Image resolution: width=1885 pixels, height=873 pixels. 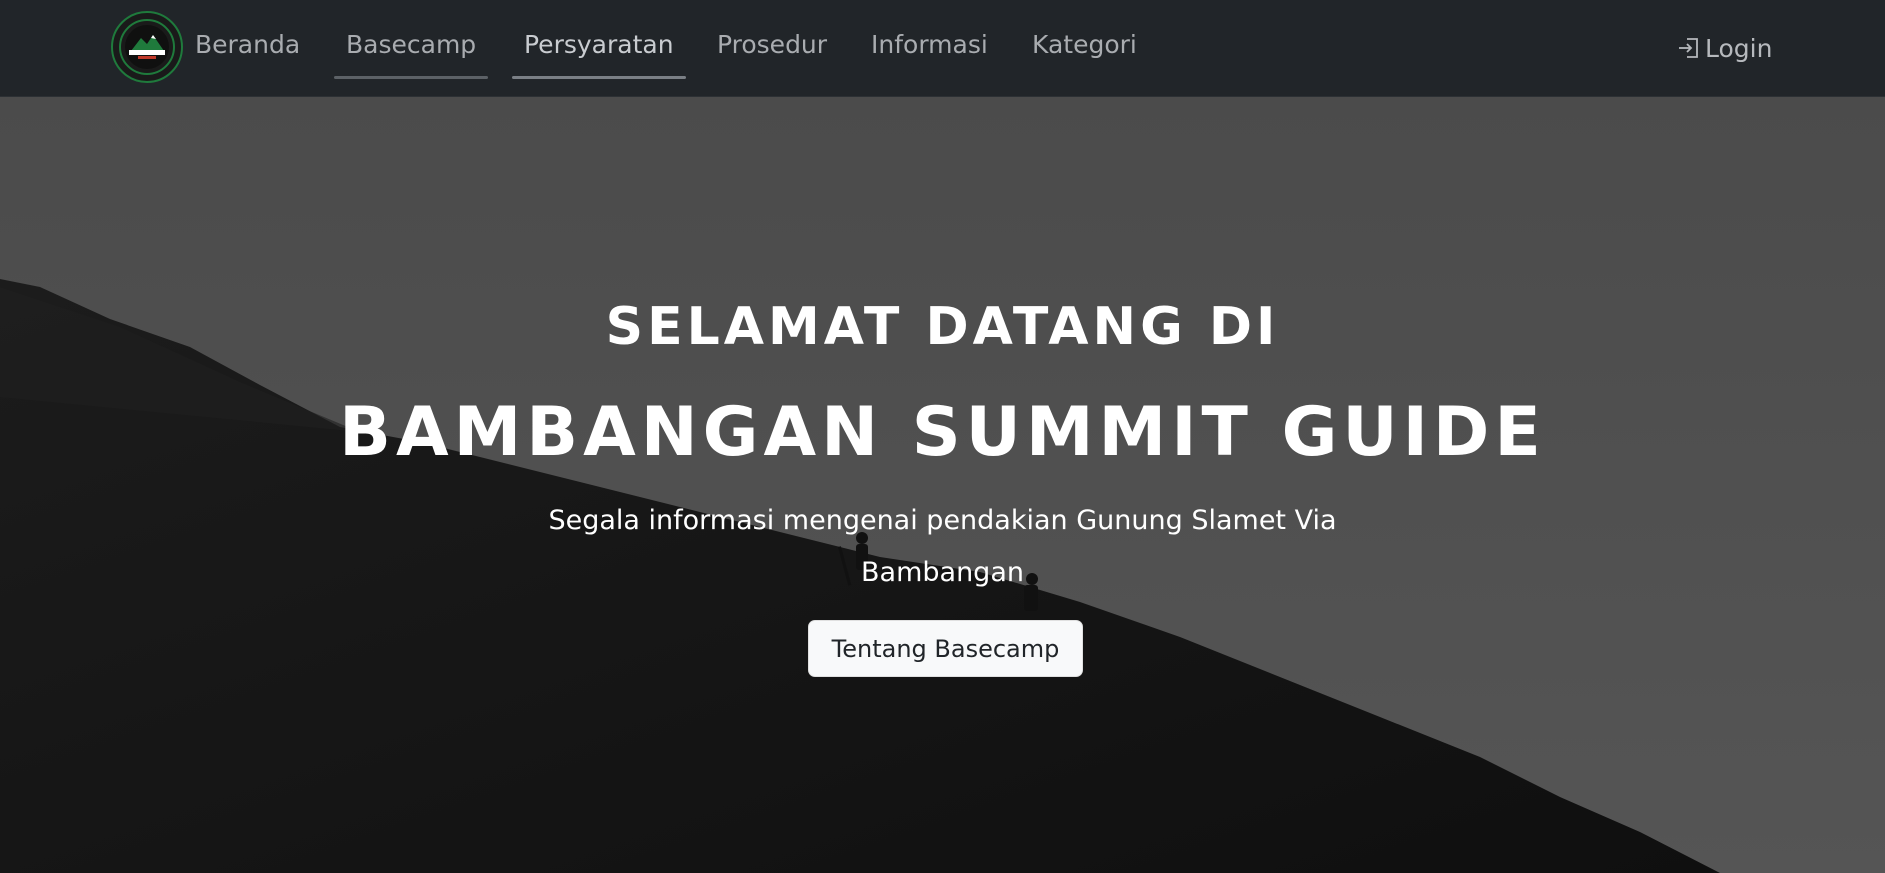 What do you see at coordinates (929, 48) in the screenshot?
I see `nav-link-informasi: Informasi` at bounding box center [929, 48].